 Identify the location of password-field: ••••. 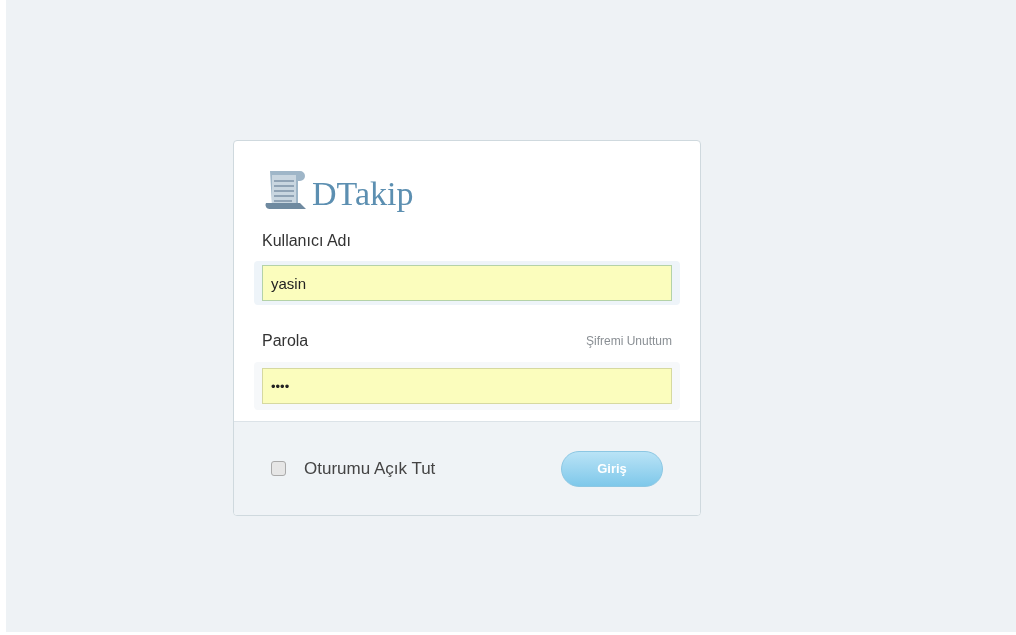
(467, 386).